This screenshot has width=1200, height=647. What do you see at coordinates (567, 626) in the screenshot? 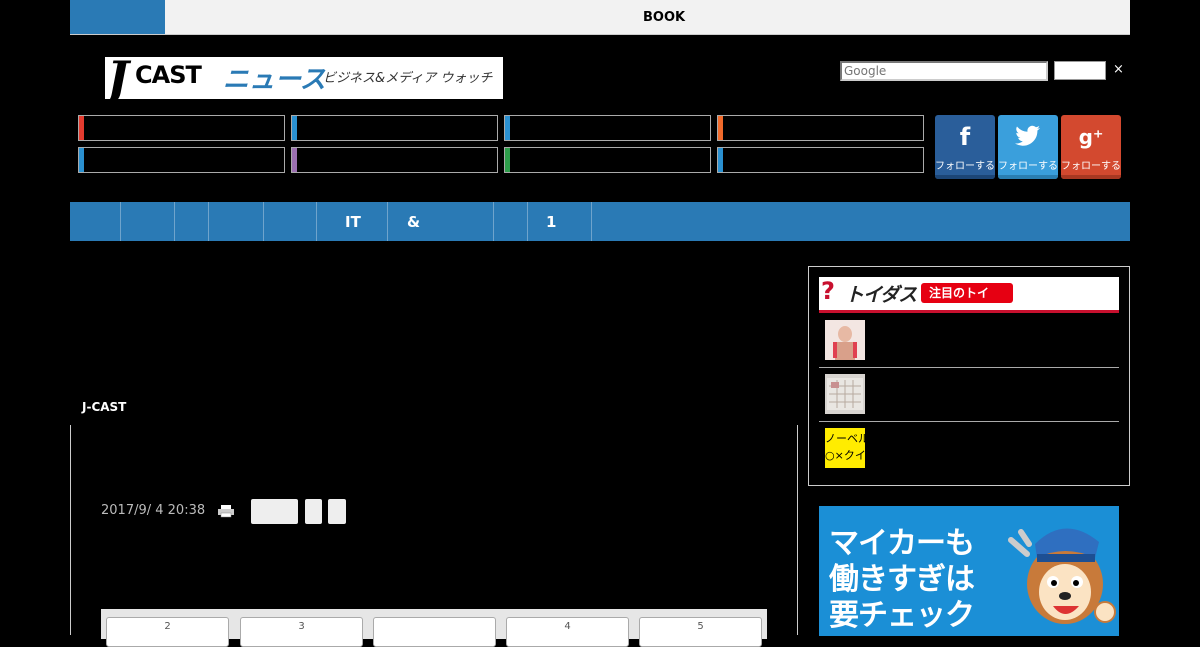
I see `page-tab-label: 4` at bounding box center [567, 626].